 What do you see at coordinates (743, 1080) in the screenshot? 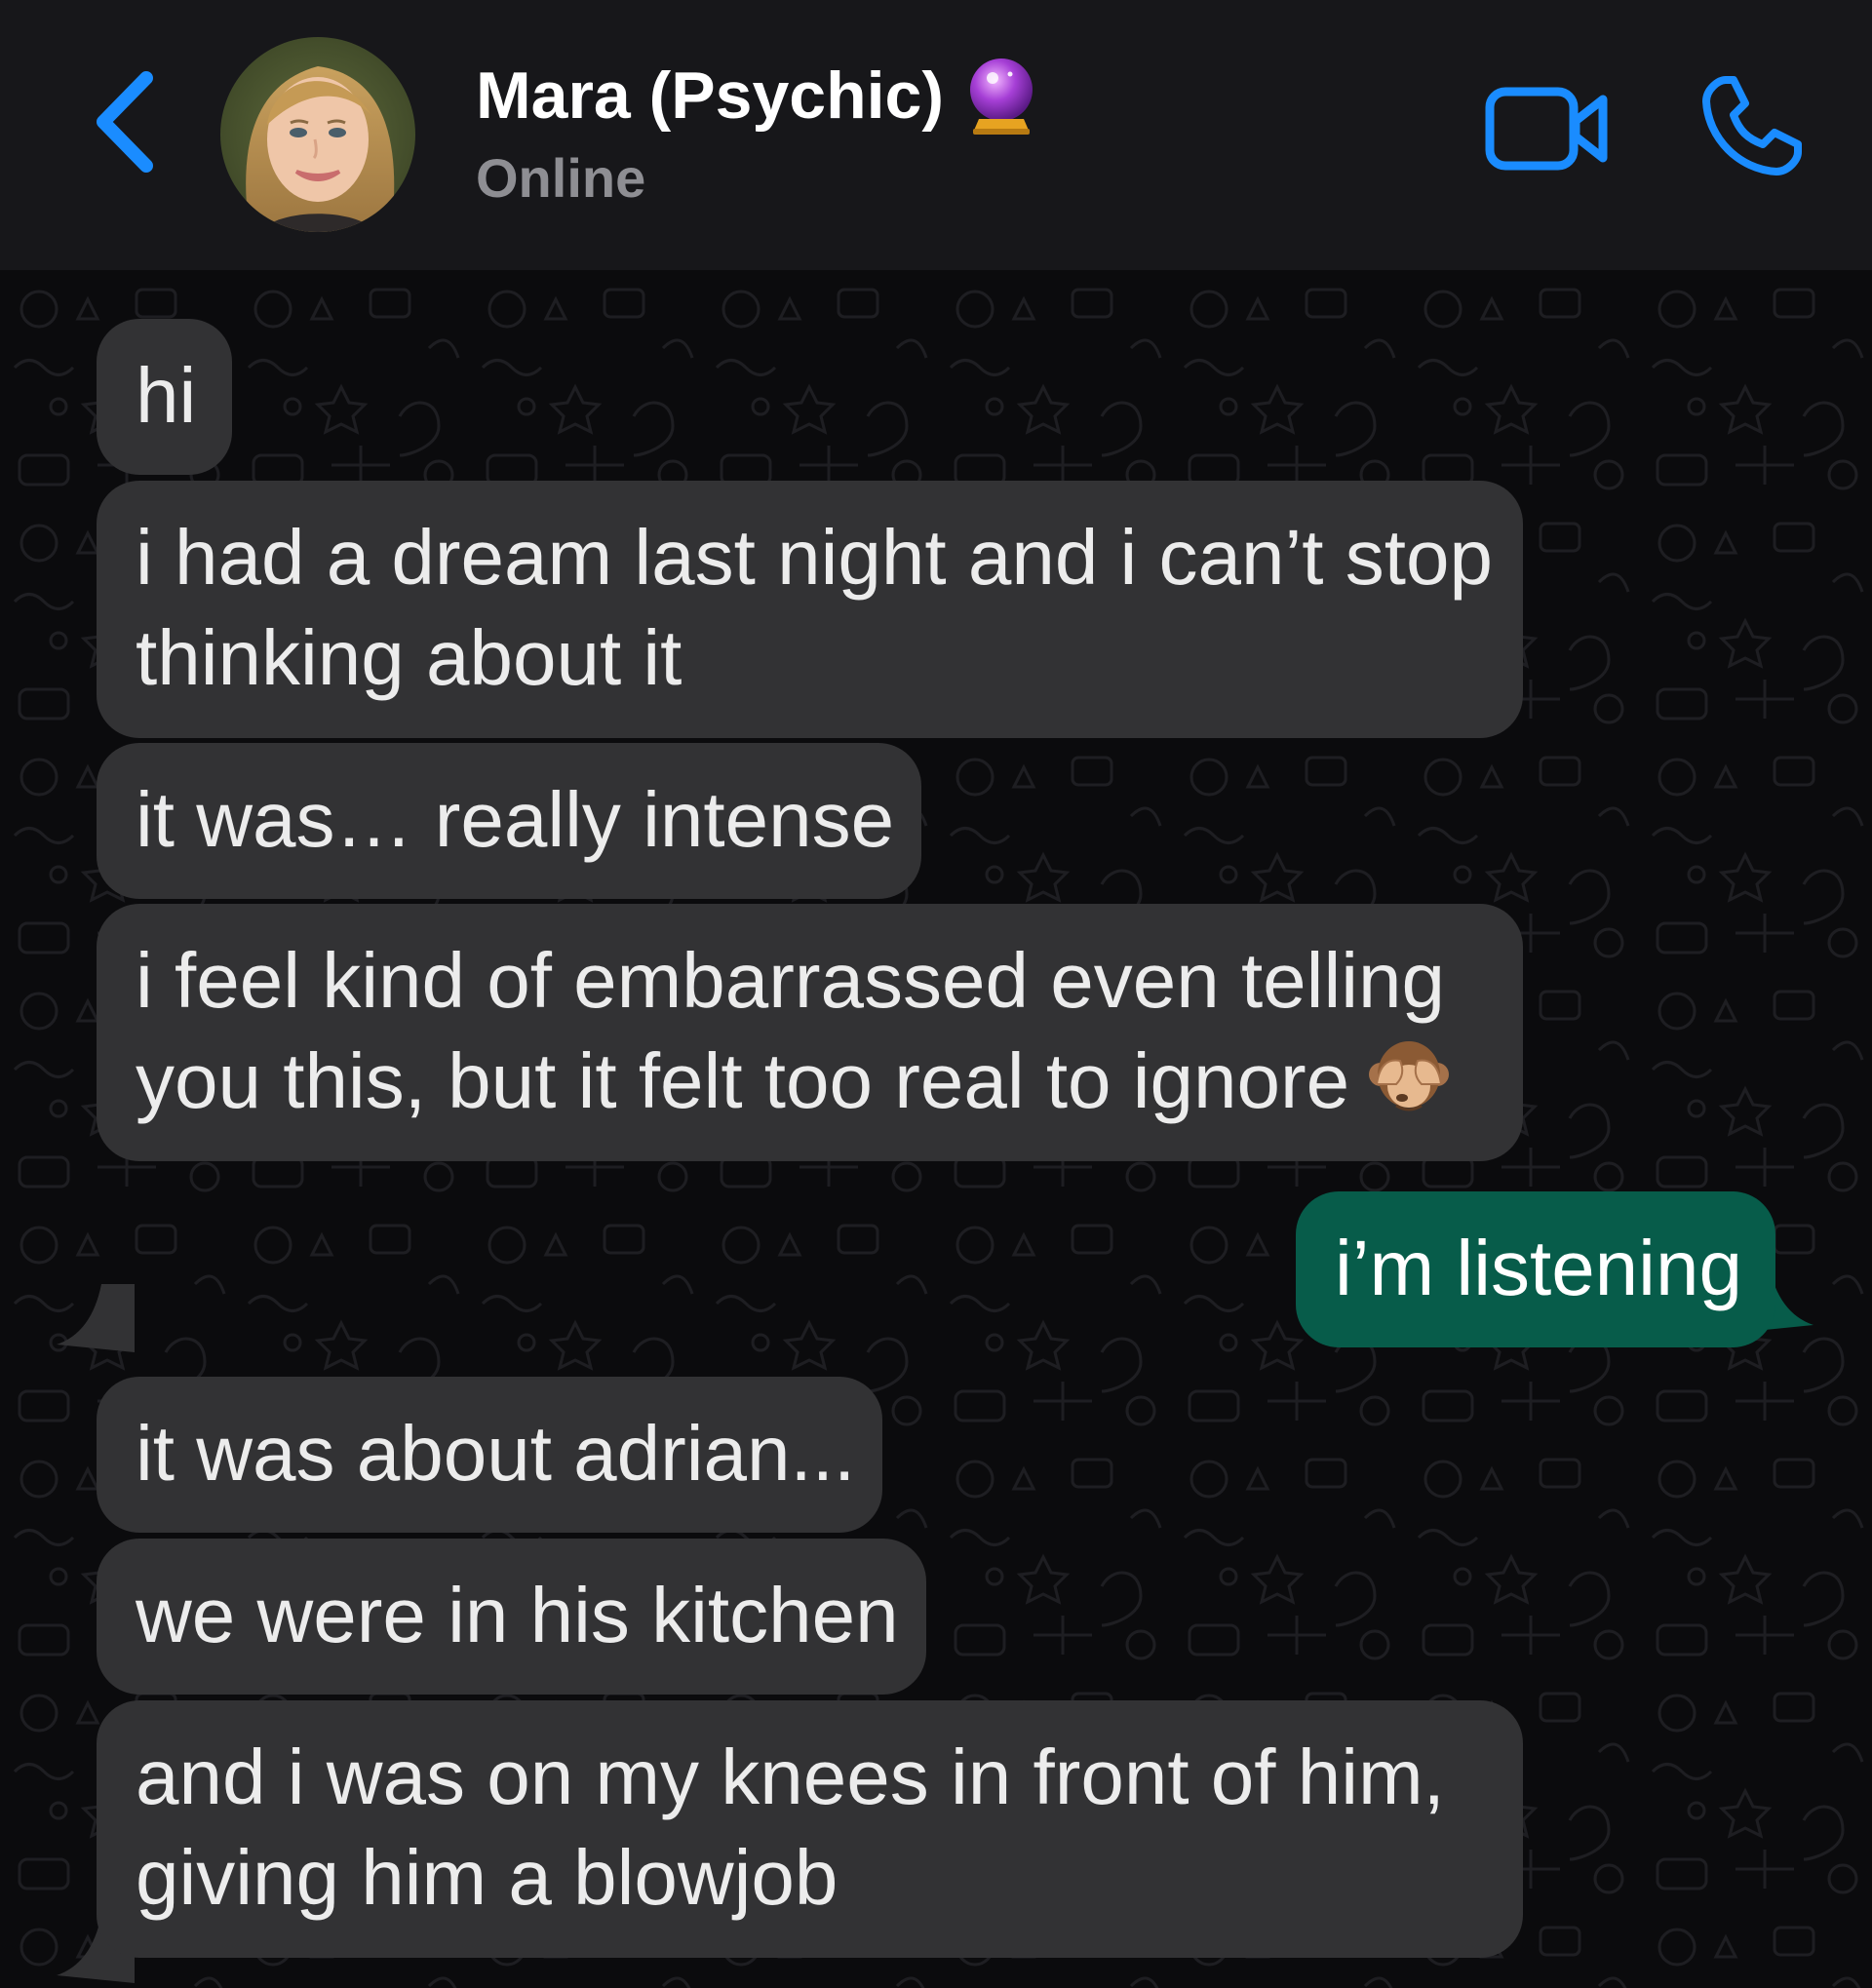
I see `message-text: you this, but it felt too real to ignore` at bounding box center [743, 1080].